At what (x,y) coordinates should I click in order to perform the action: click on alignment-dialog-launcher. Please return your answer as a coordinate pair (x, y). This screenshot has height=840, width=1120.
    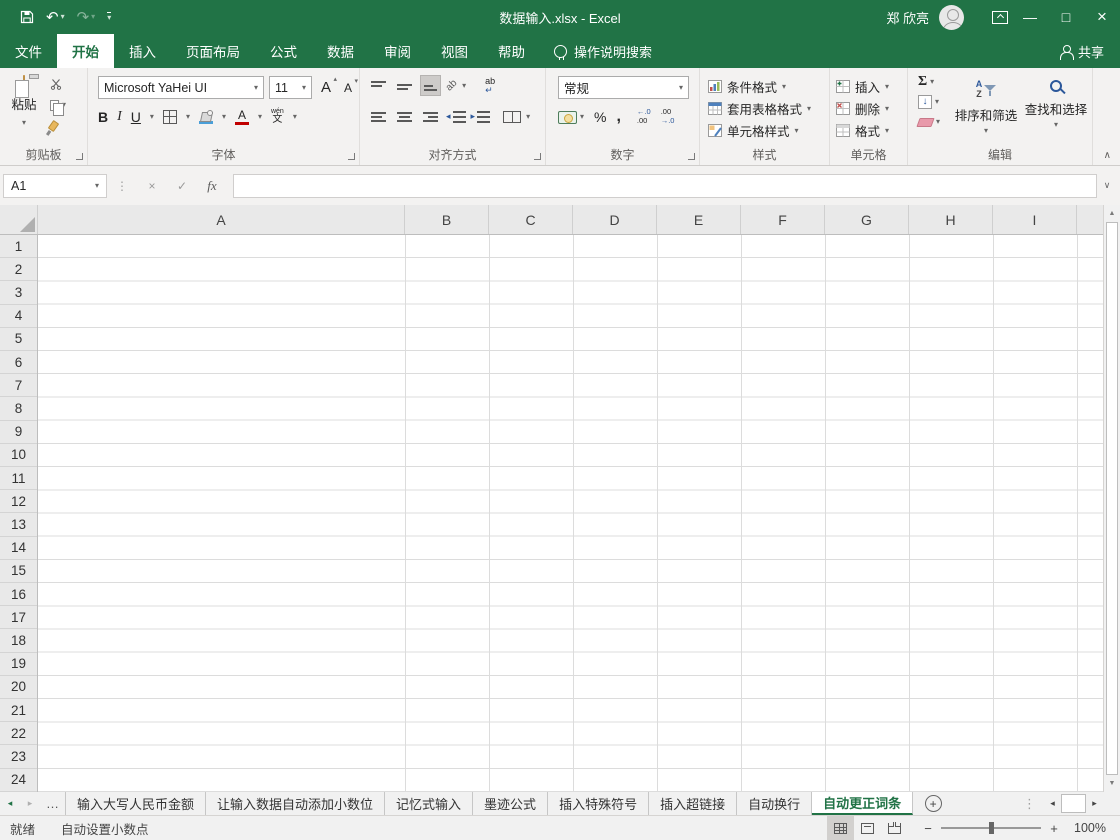
    Looking at the image, I should click on (537, 156).